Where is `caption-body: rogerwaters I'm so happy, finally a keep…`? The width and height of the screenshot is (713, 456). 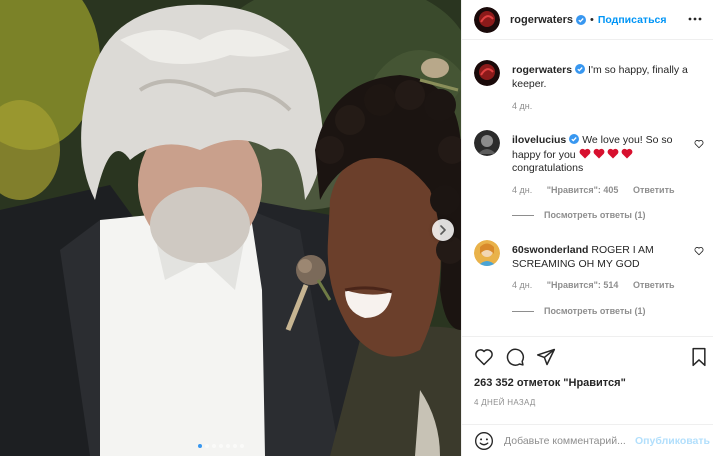
caption-body: rogerwaters I'm so happy, finally a keep… is located at coordinates (604, 77).